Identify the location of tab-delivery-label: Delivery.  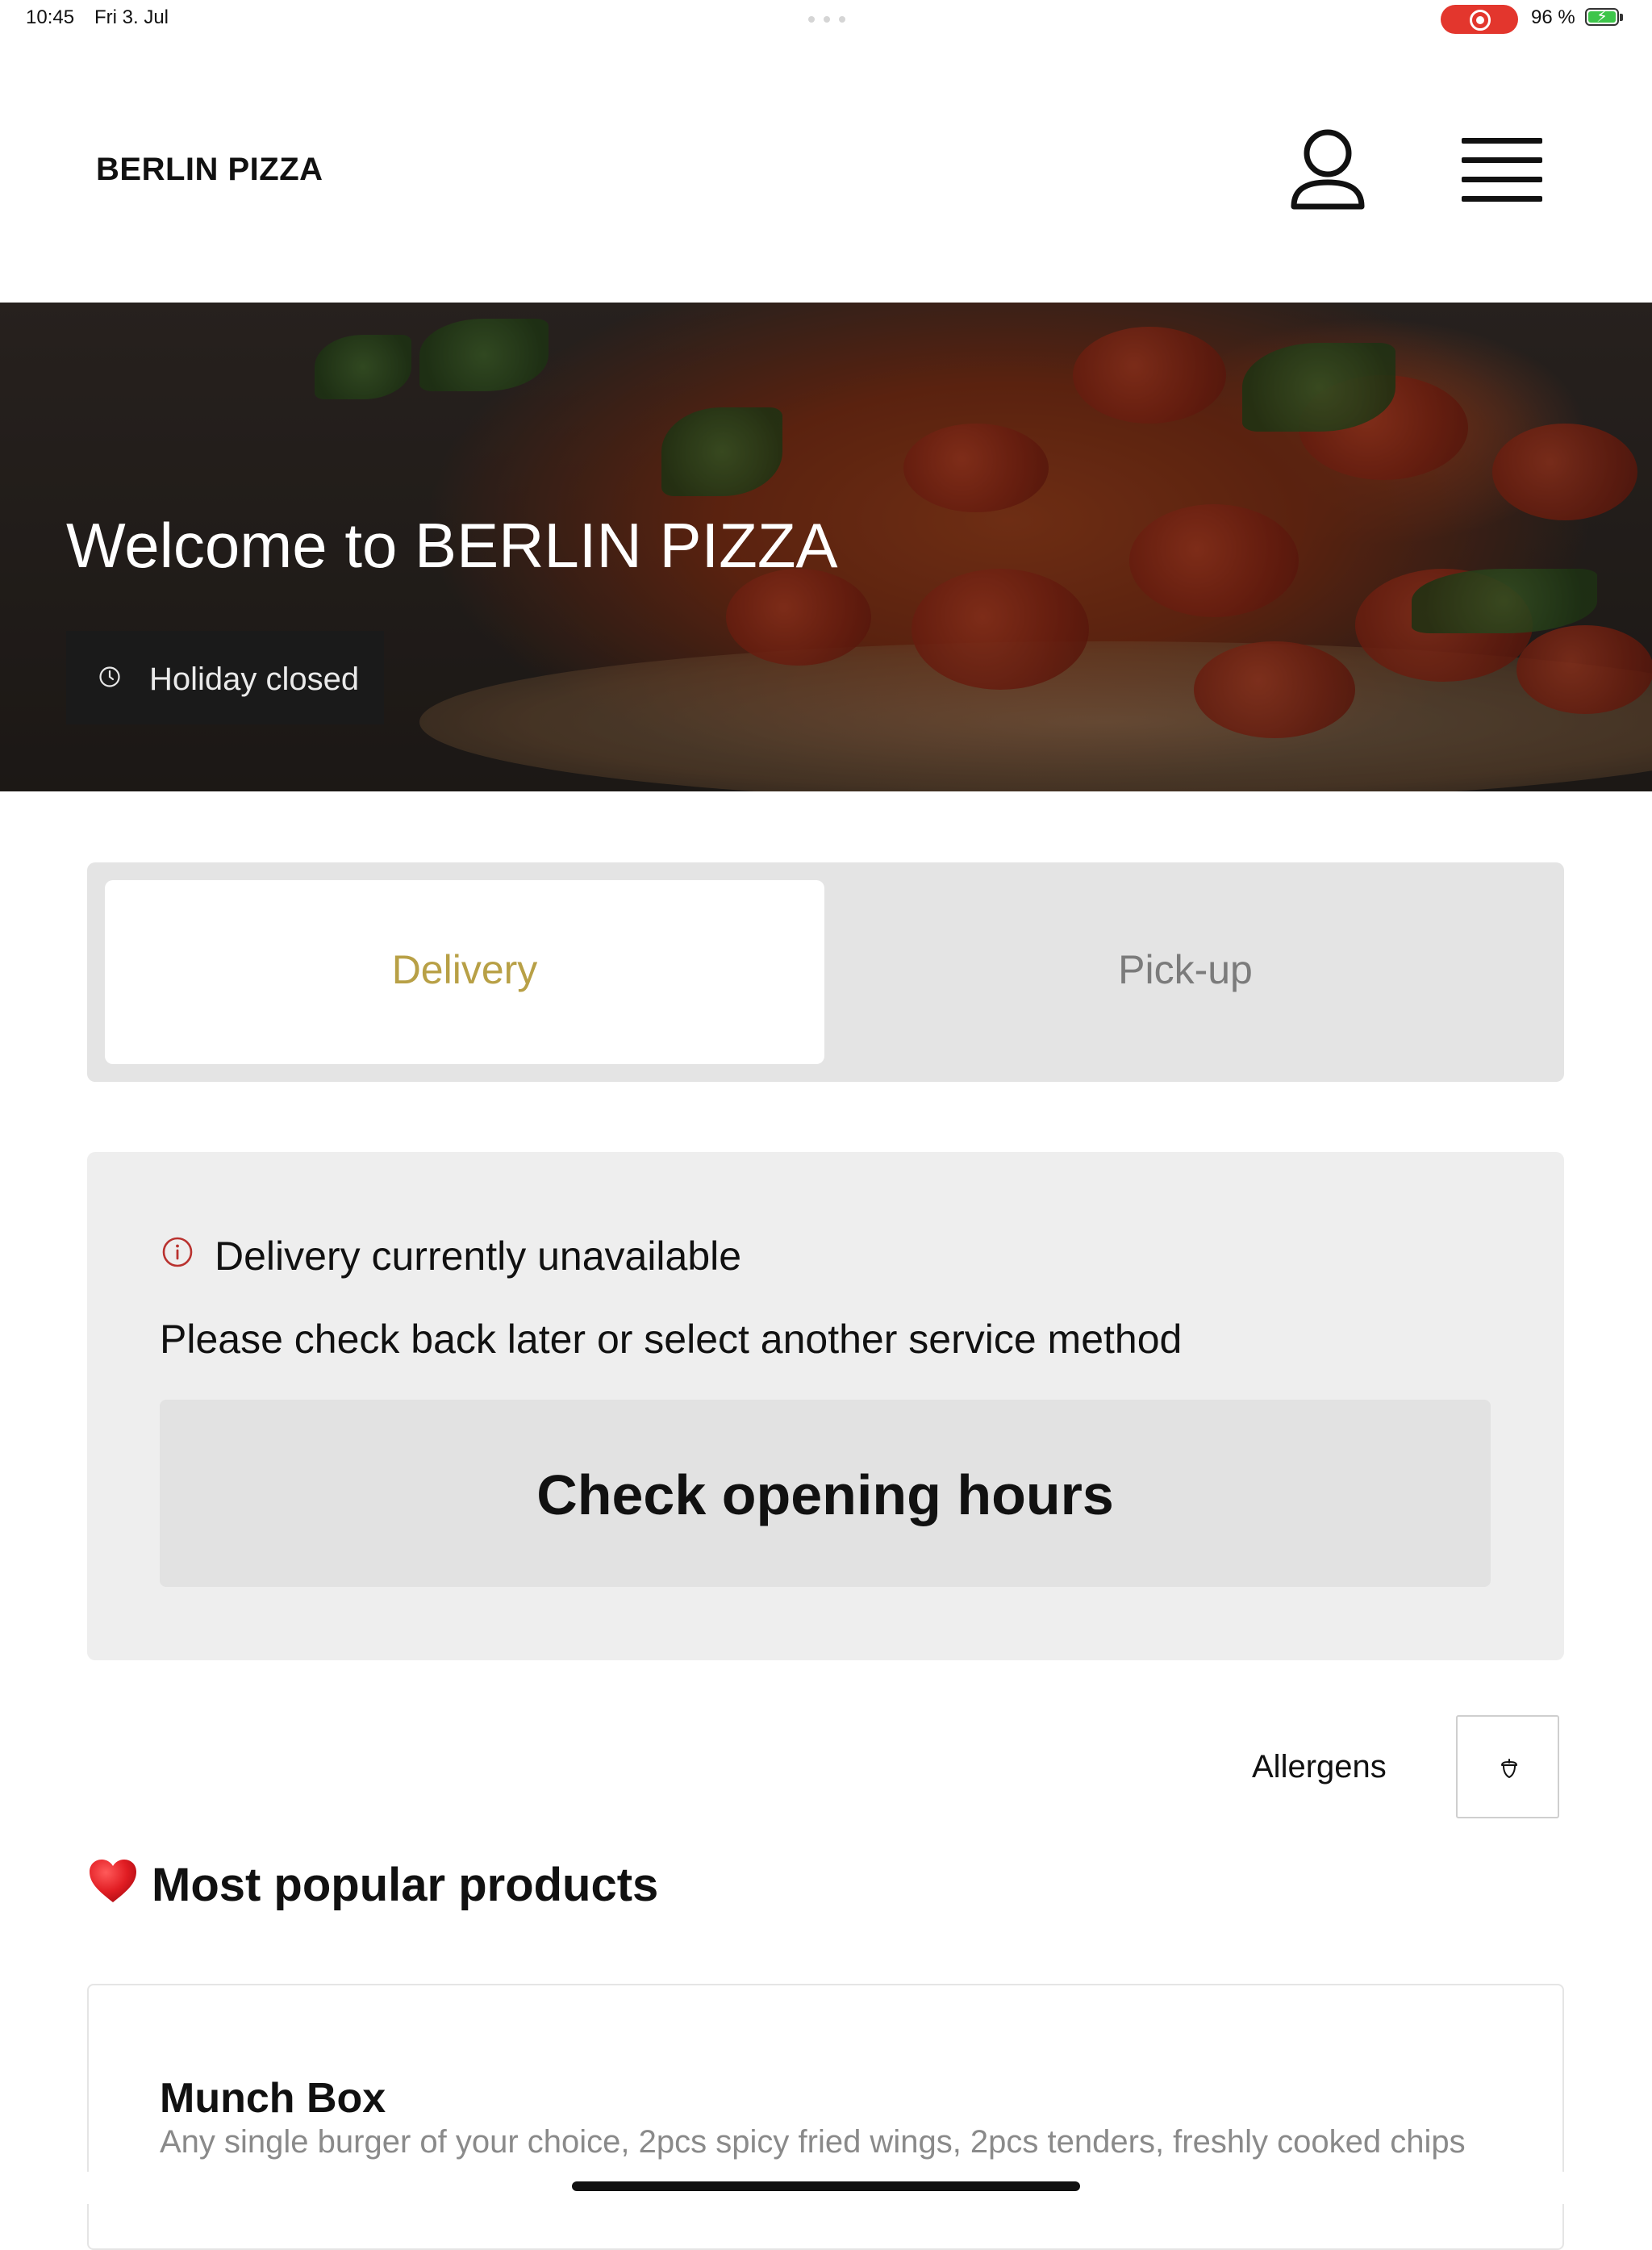
(465, 969).